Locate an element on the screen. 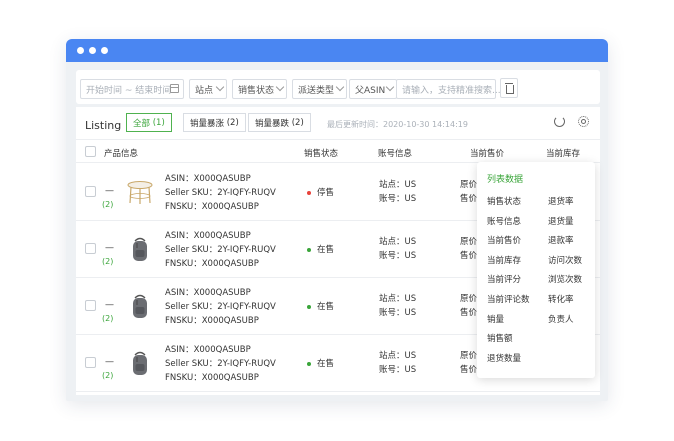 This screenshot has height=441, width=674. table-header: 产品信息 销售状态 账号信息 当前售价 当前库存 is located at coordinates (338, 151).